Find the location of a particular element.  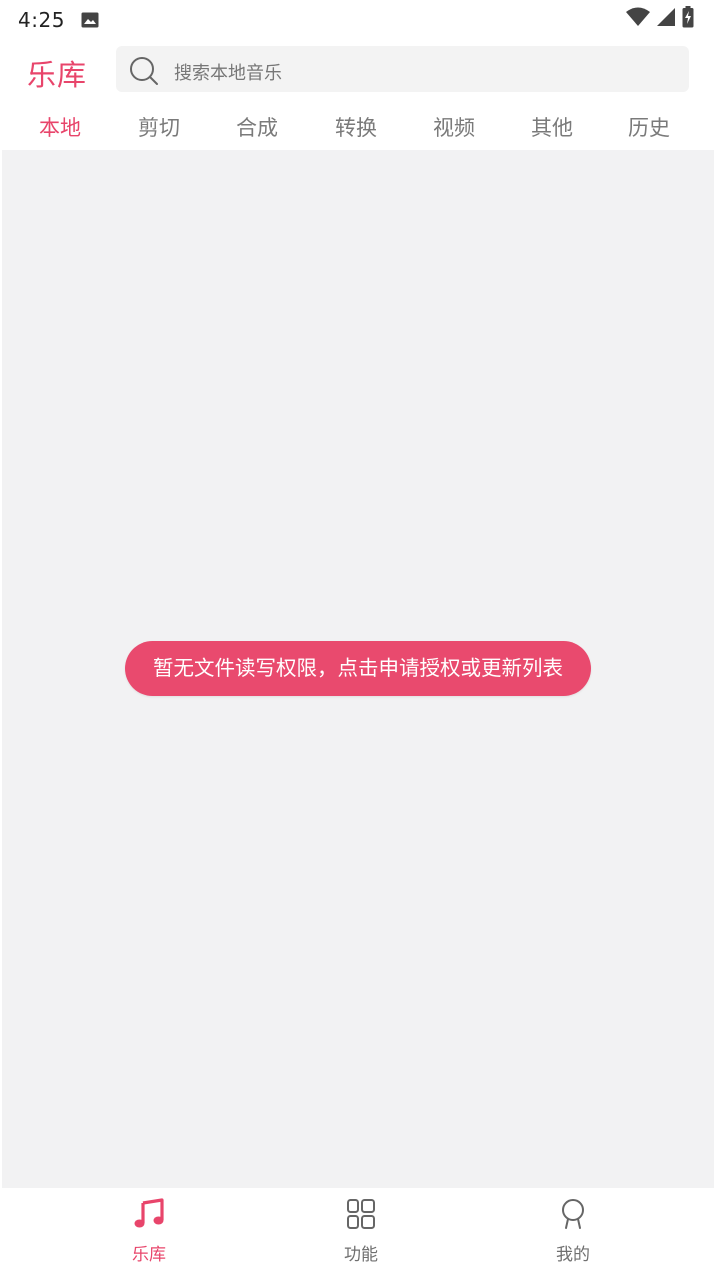

status-icons is located at coordinates (660, 17).